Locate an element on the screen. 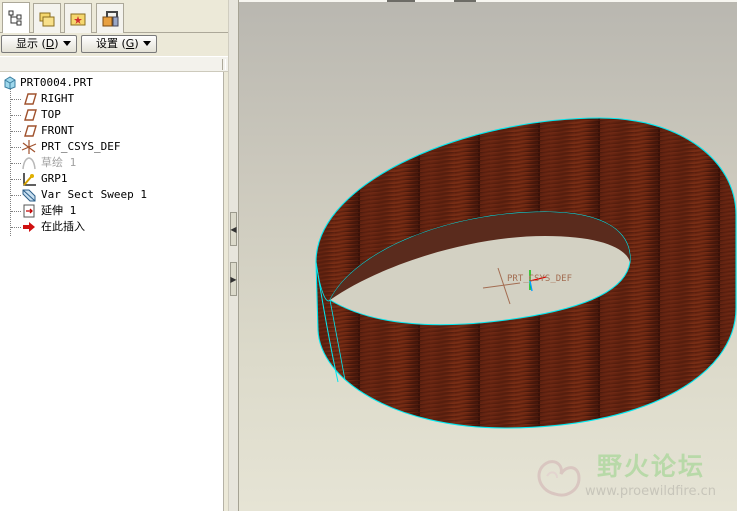  settings-menu-button: 设置 (G) is located at coordinates (119, 44).